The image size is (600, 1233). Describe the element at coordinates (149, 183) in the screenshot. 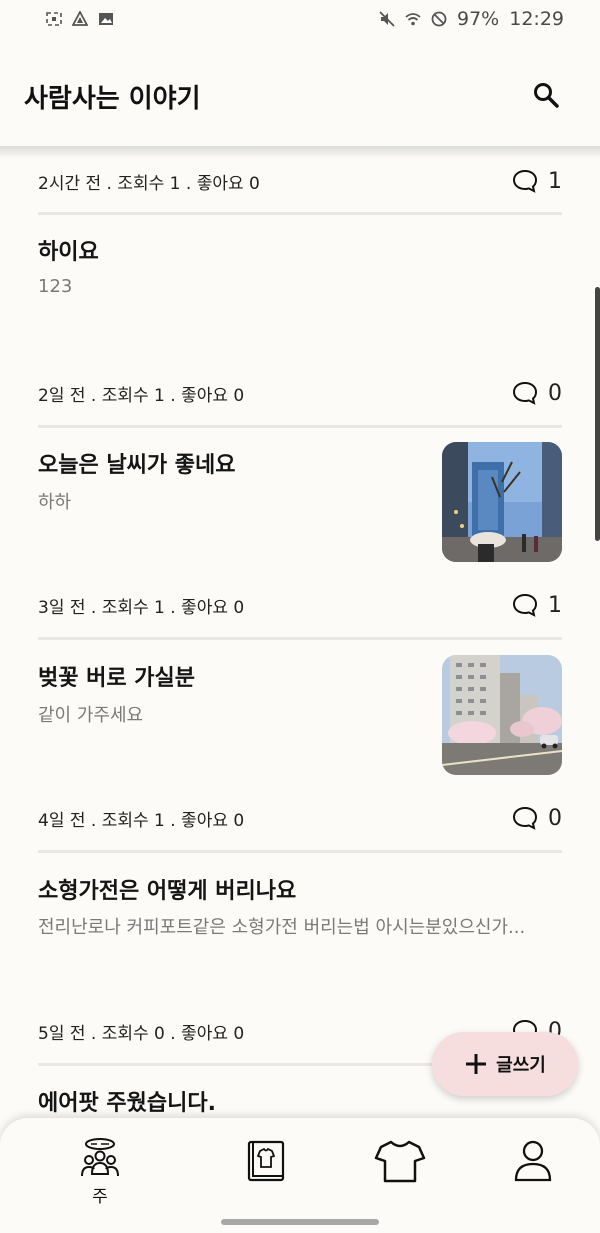

I see `post-meta: 2시간 전 . 조회수 1 . 좋아요 0` at that location.